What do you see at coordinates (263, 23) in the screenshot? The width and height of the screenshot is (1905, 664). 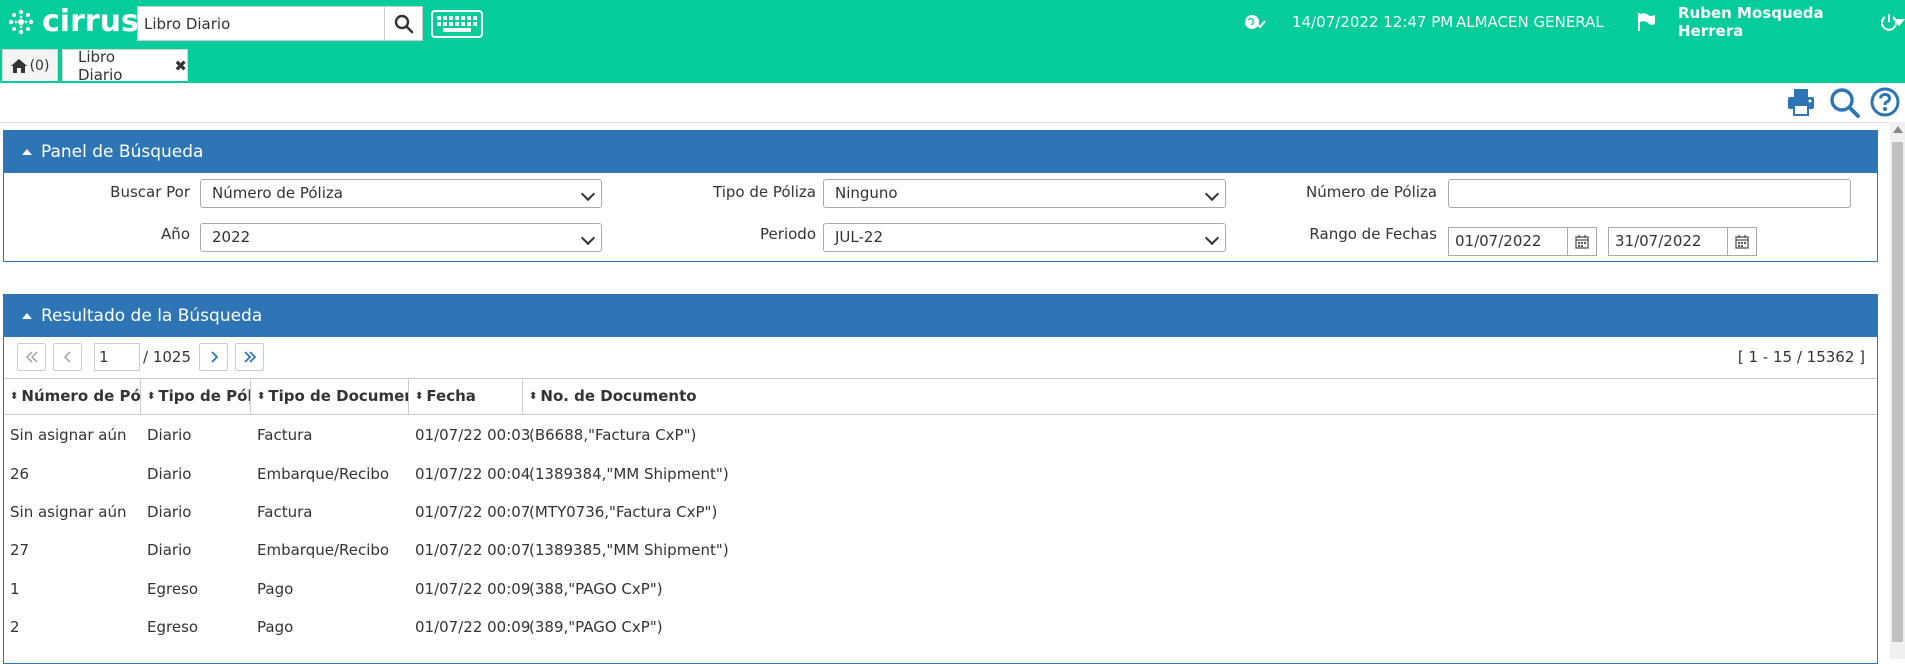 I see `global-search-input` at bounding box center [263, 23].